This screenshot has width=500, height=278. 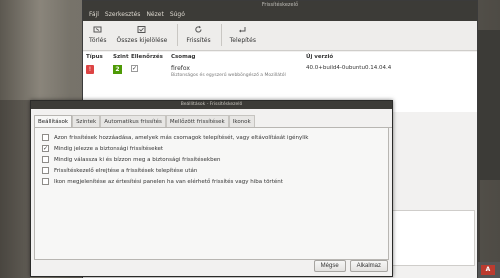 I want to click on install-label: Telepítés, so click(x=242, y=40).